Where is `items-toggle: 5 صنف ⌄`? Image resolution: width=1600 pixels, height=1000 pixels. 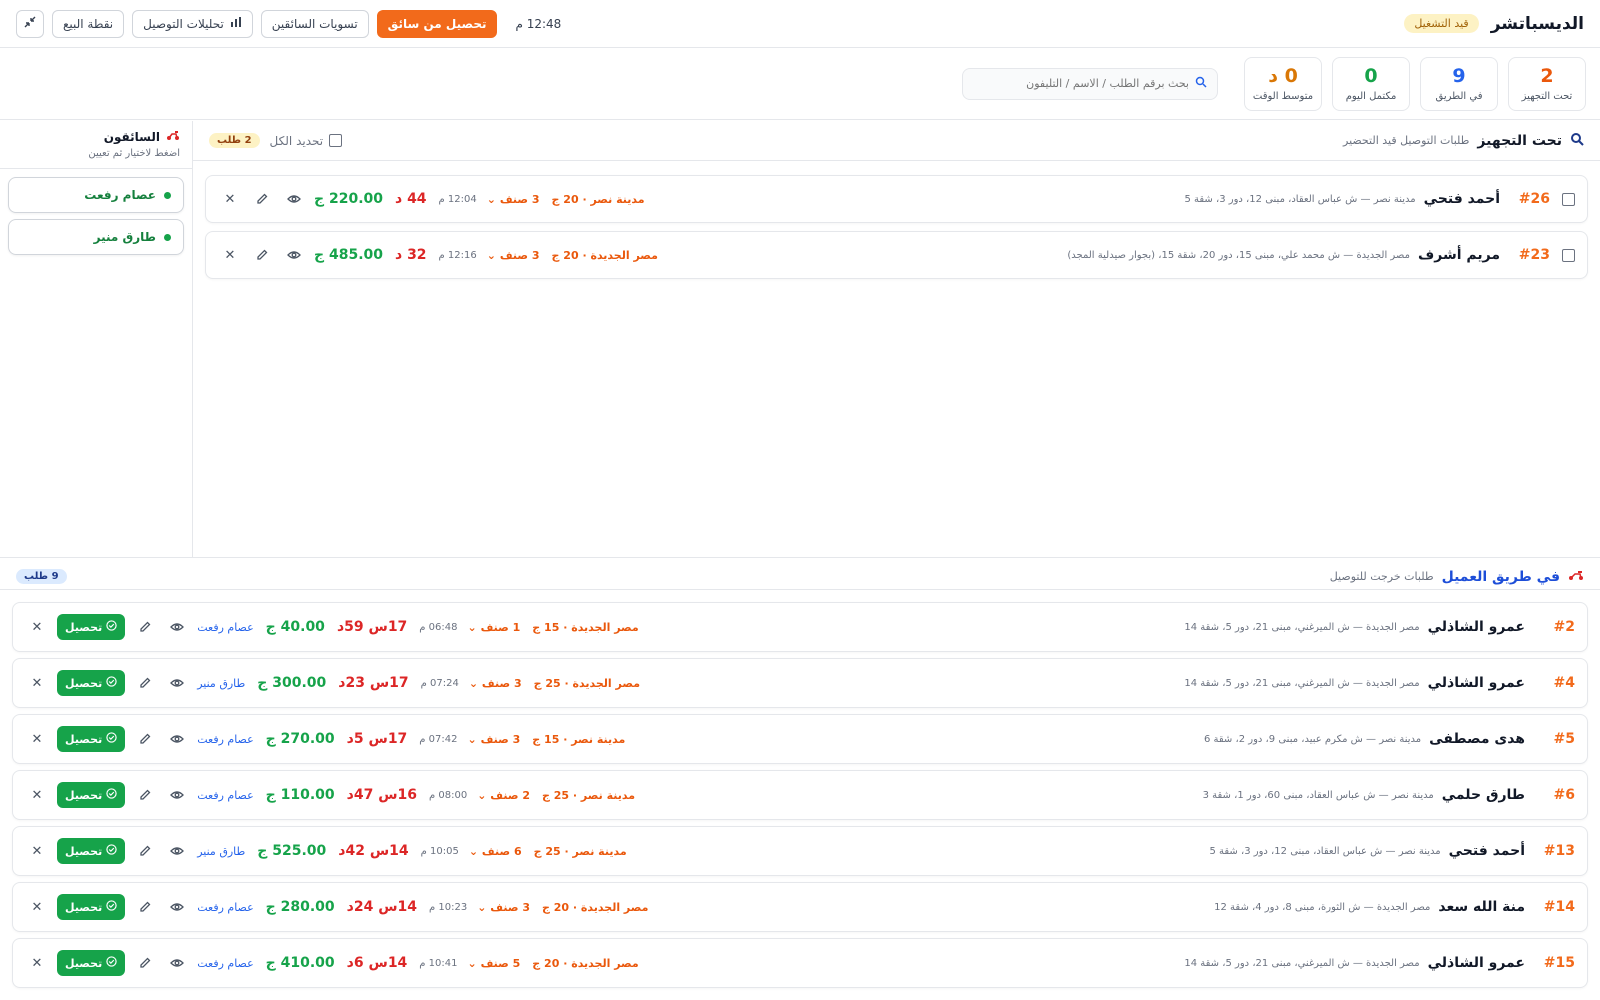
items-toggle: 5 صنف ⌄ is located at coordinates (494, 963).